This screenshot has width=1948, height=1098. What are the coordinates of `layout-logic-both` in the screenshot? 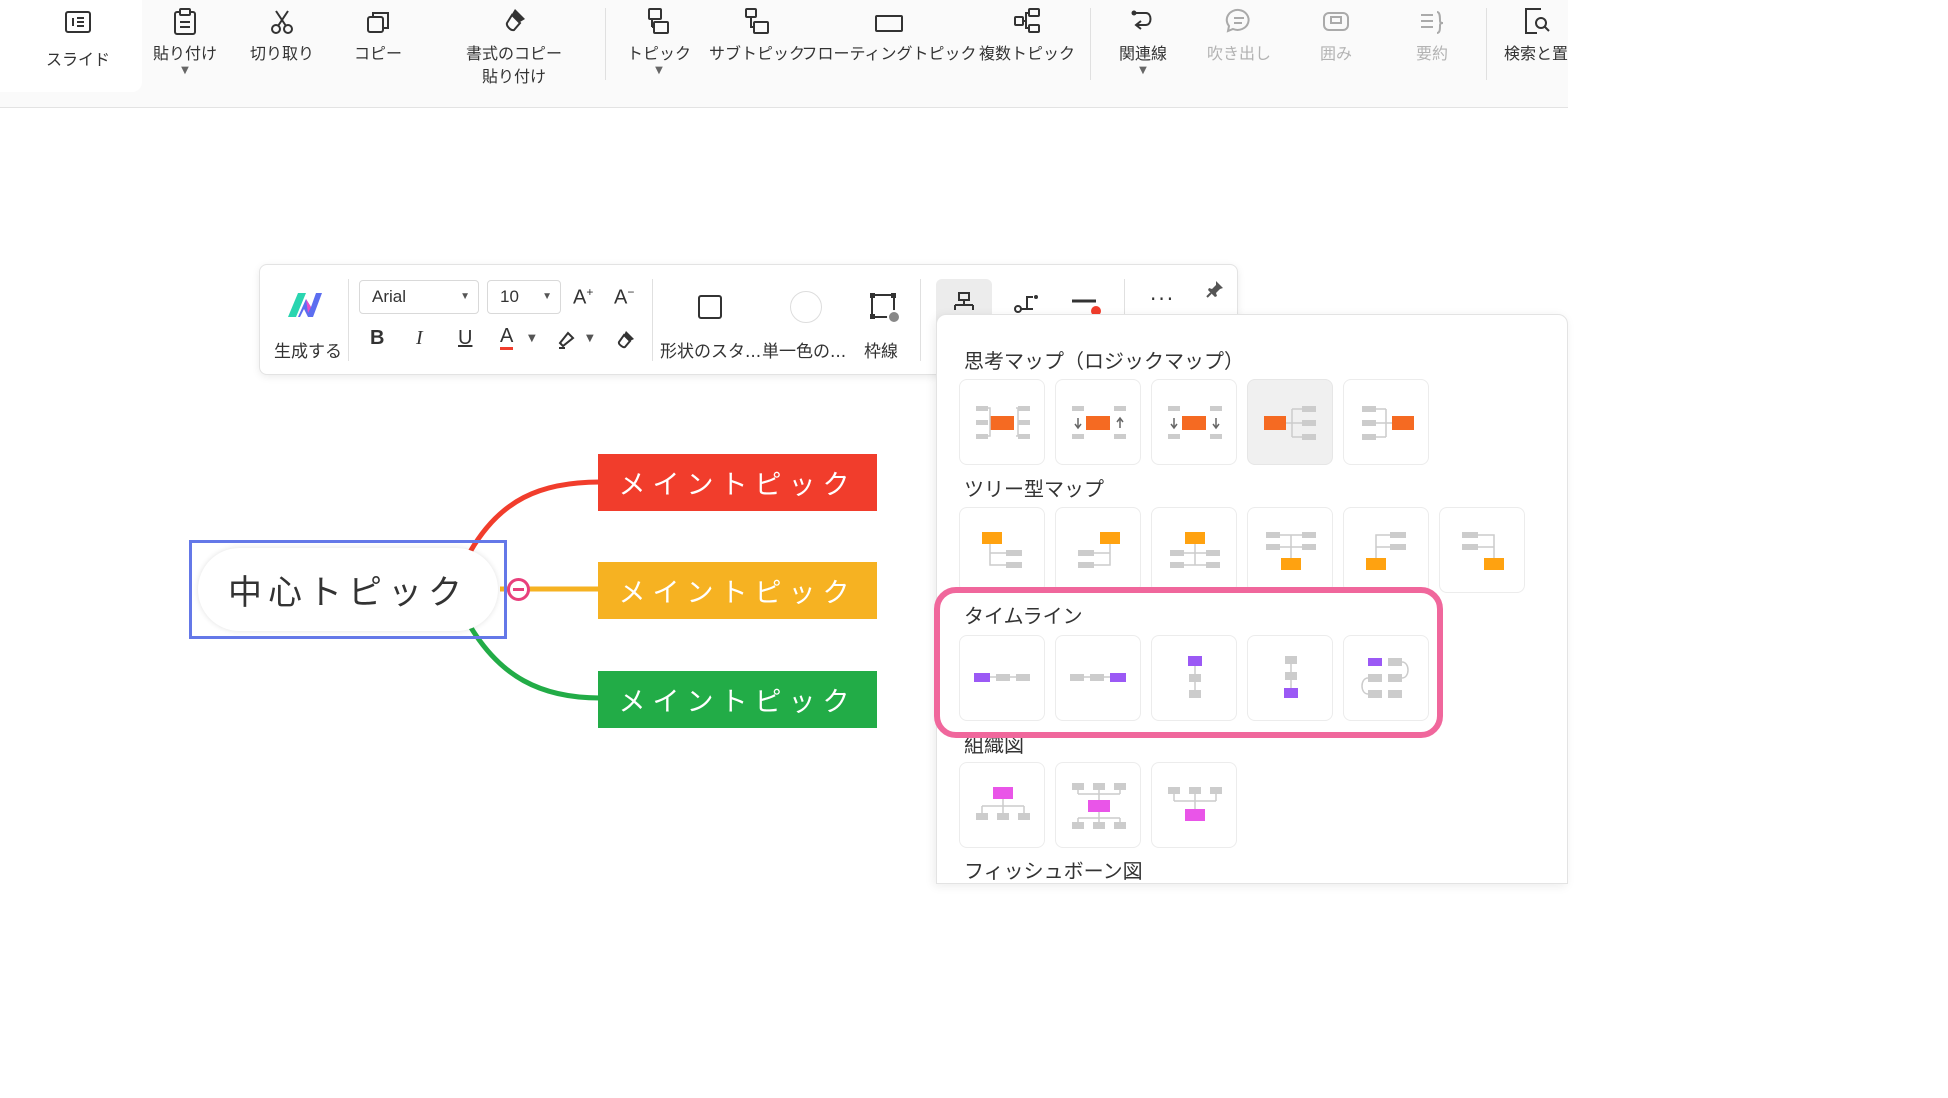 It's located at (1002, 422).